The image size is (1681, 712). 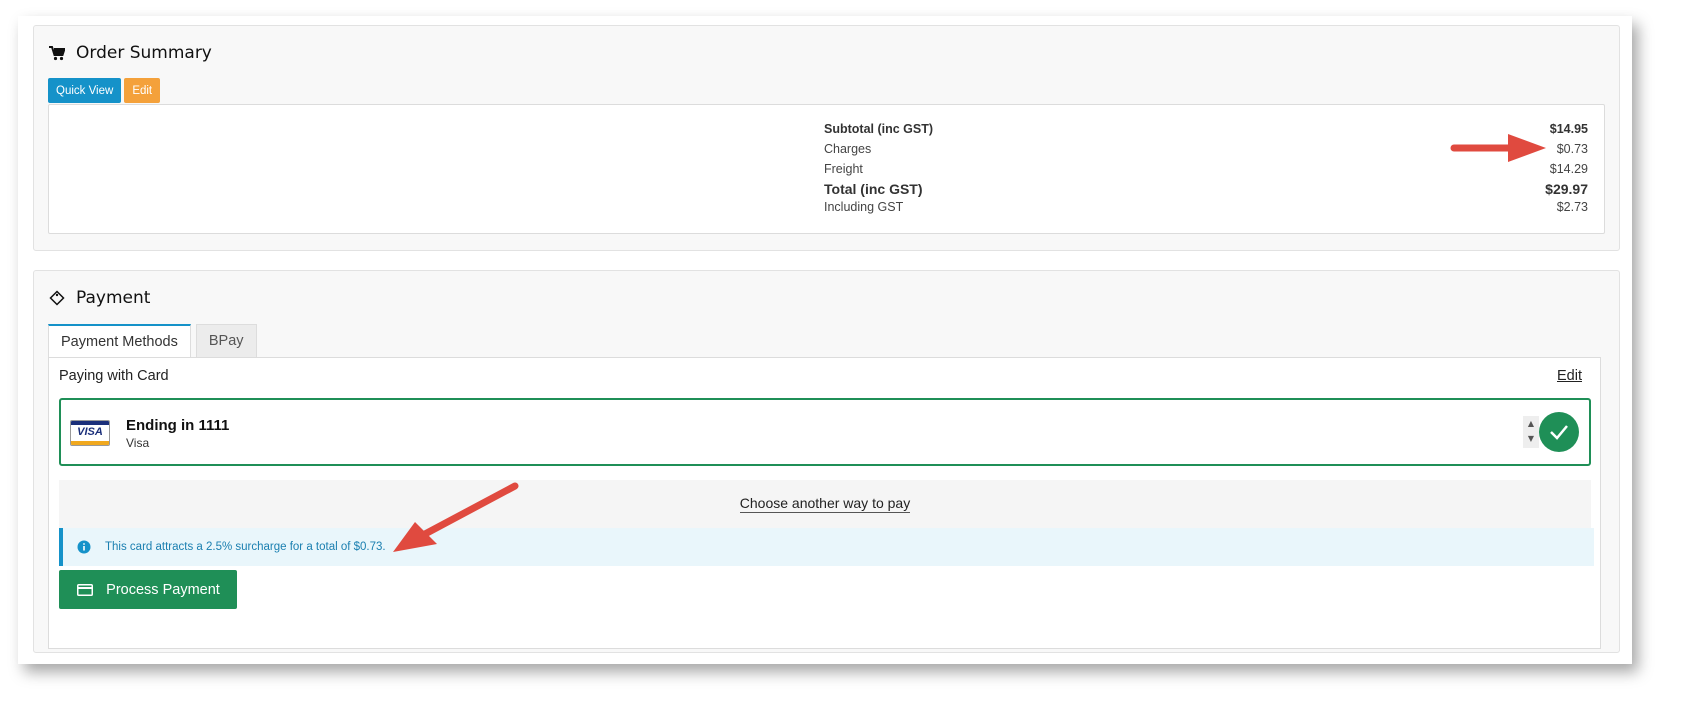 I want to click on payment-title: Payment, so click(x=113, y=298).